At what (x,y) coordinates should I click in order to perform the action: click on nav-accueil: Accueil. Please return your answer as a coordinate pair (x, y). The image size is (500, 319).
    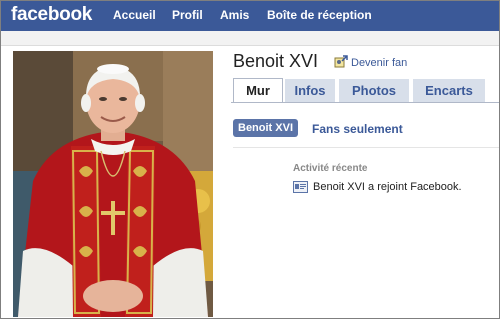
    Looking at the image, I should click on (134, 15).